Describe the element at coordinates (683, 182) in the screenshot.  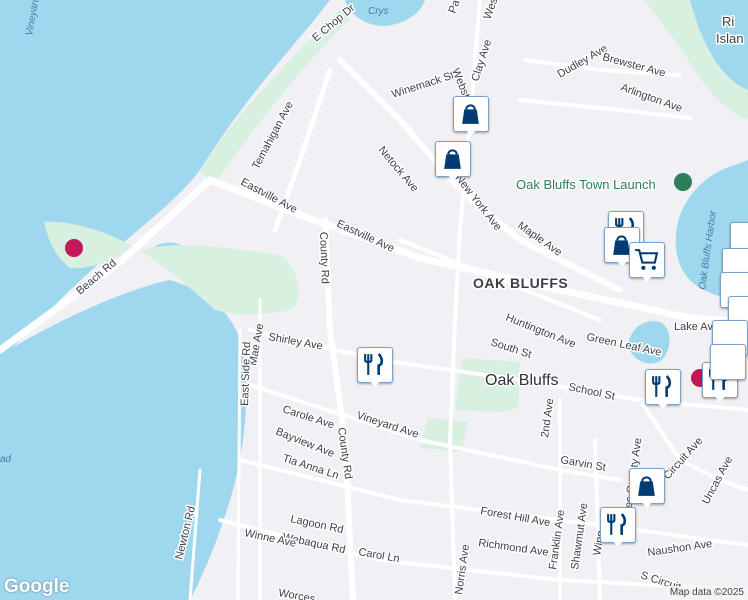
I see `poi-launch-circle` at that location.